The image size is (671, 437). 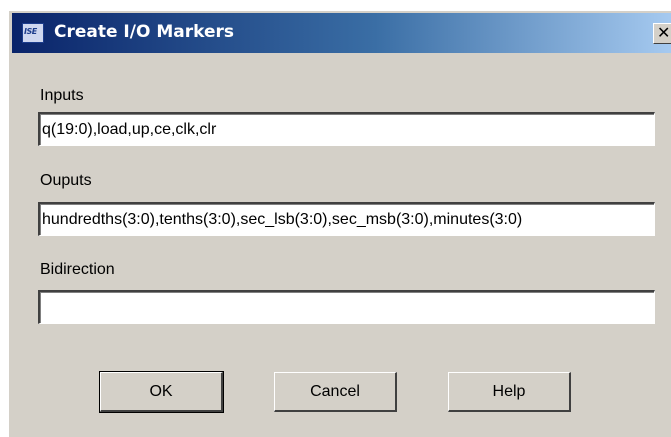 What do you see at coordinates (62, 95) in the screenshot?
I see `inputs-label: Inputs` at bounding box center [62, 95].